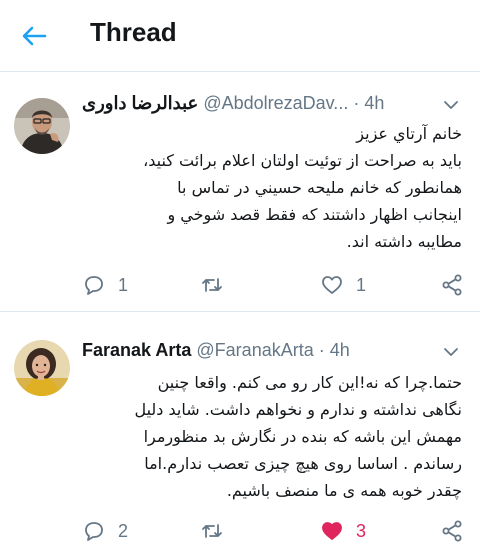  Describe the element at coordinates (136, 350) in the screenshot. I see `author-name: Faranak Arta` at that location.